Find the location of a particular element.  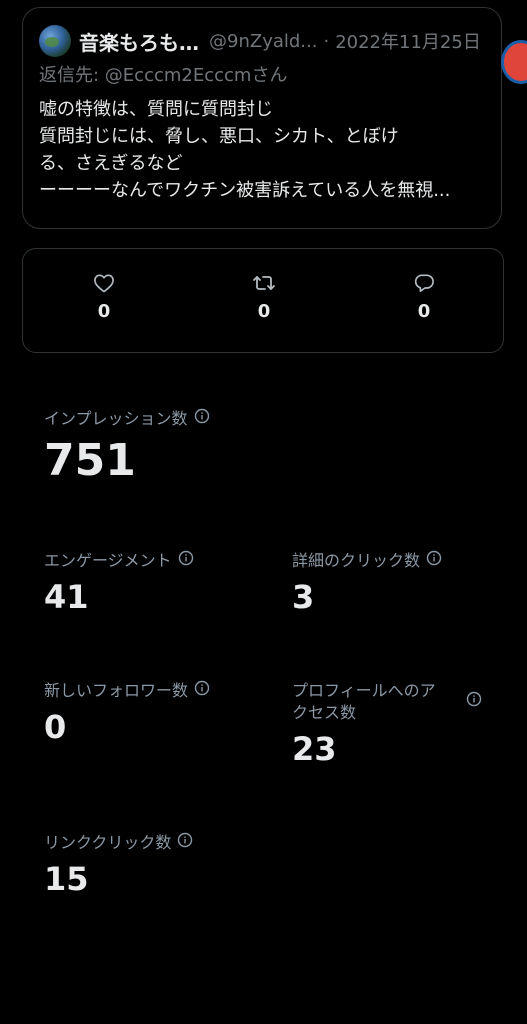

detail-clicks-label: 詳細のクリック数 is located at coordinates (356, 560).